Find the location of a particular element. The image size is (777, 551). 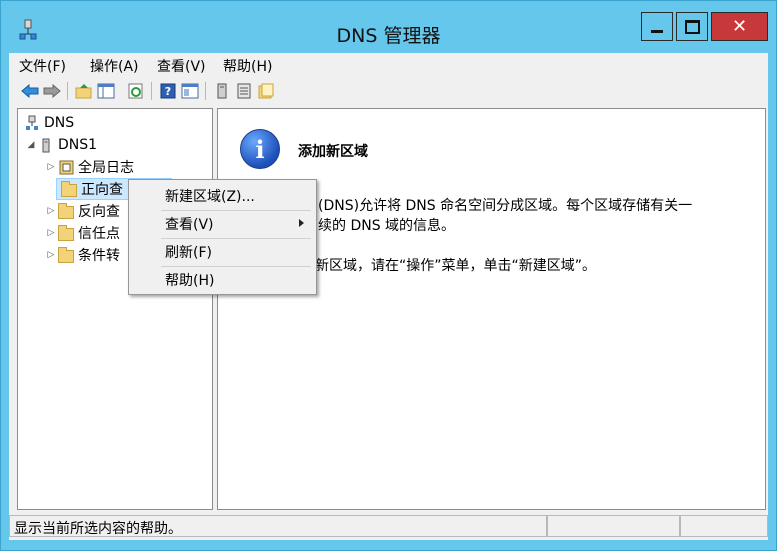

menu-file: 文件(F) is located at coordinates (42, 66).